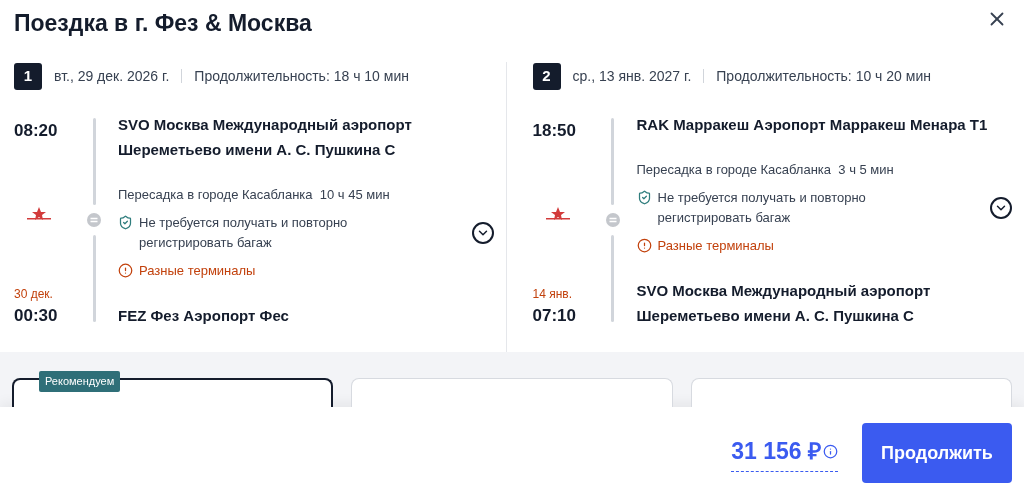 The image size is (1024, 499). What do you see at coordinates (554, 131) in the screenshot?
I see `departure-time: 18:50` at bounding box center [554, 131].